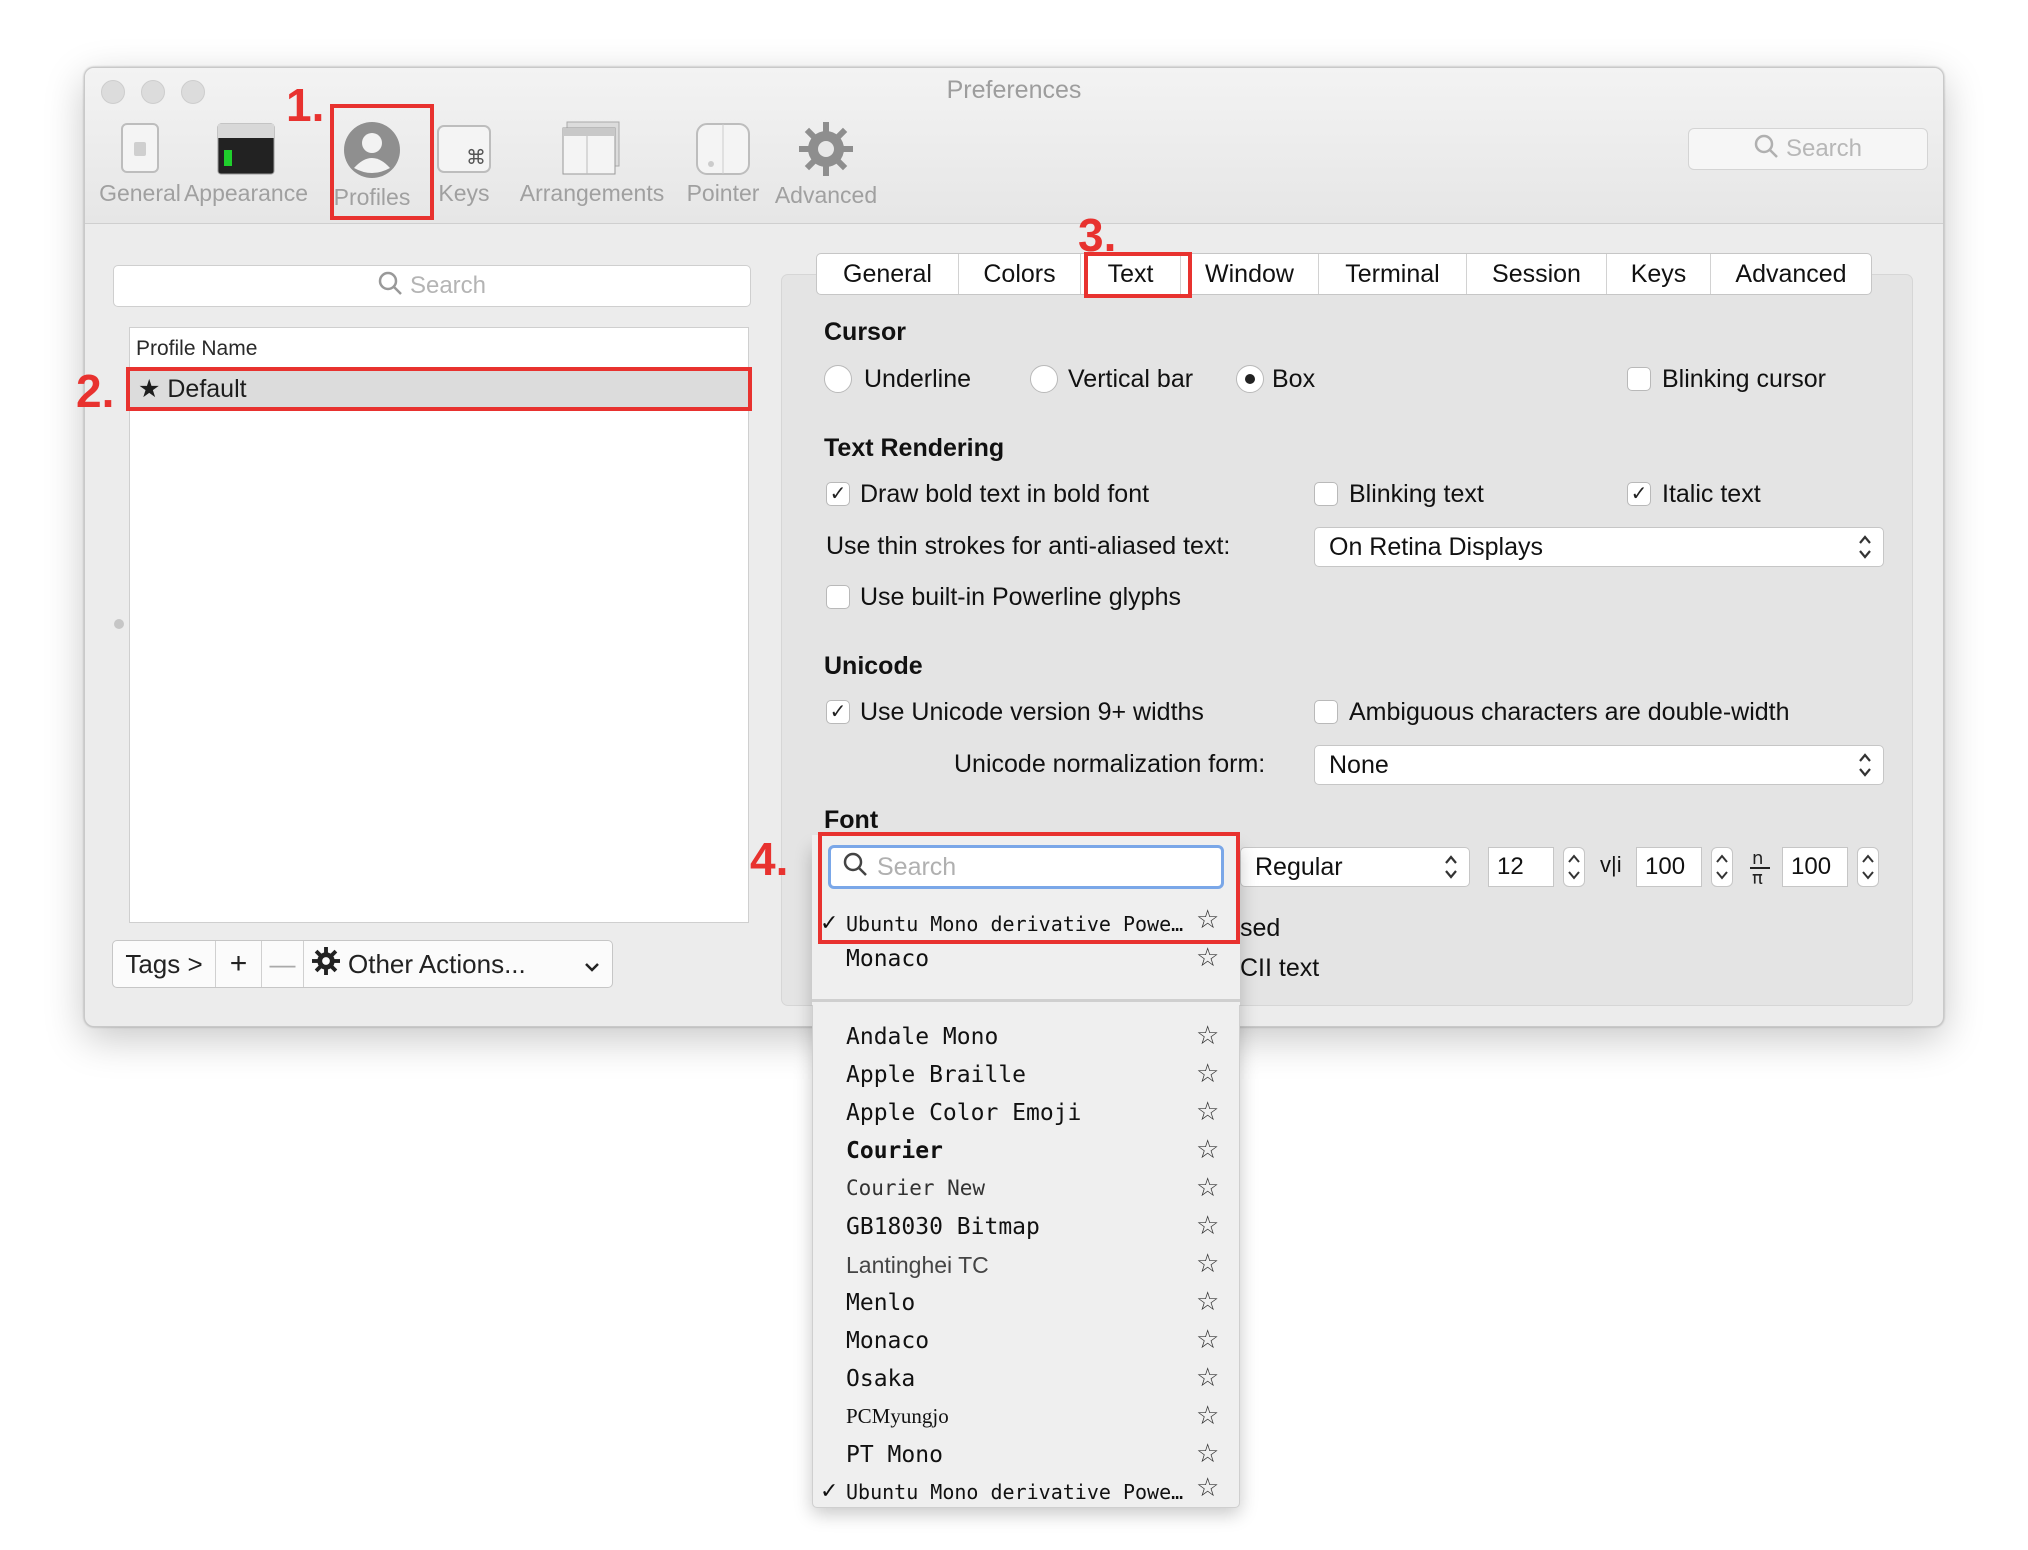  Describe the element at coordinates (1639, 379) in the screenshot. I see `blinking-cursor-checkbox` at that location.